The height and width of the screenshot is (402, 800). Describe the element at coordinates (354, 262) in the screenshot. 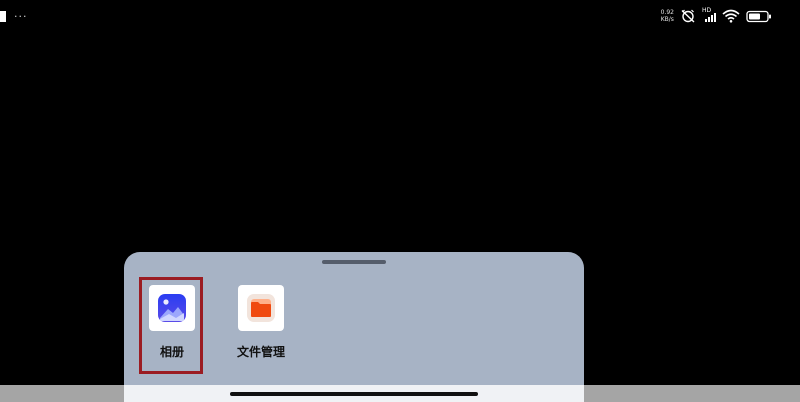

I see `sheet-drag-handle` at that location.